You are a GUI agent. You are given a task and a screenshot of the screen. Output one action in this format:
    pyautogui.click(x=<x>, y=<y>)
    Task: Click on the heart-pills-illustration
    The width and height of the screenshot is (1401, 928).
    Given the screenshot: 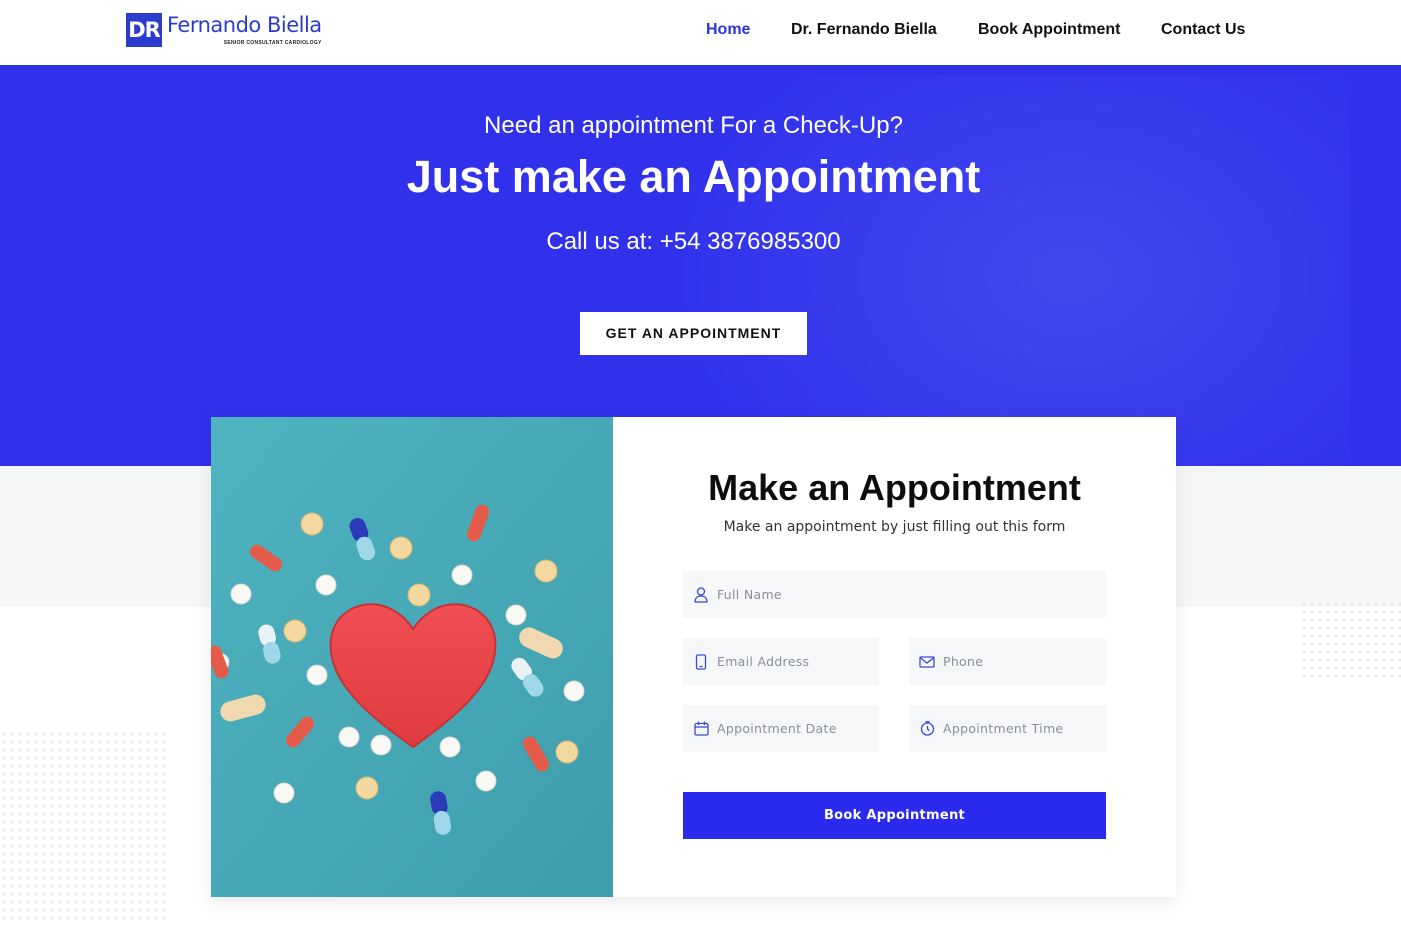 What is the action you would take?
    pyautogui.click(x=412, y=657)
    